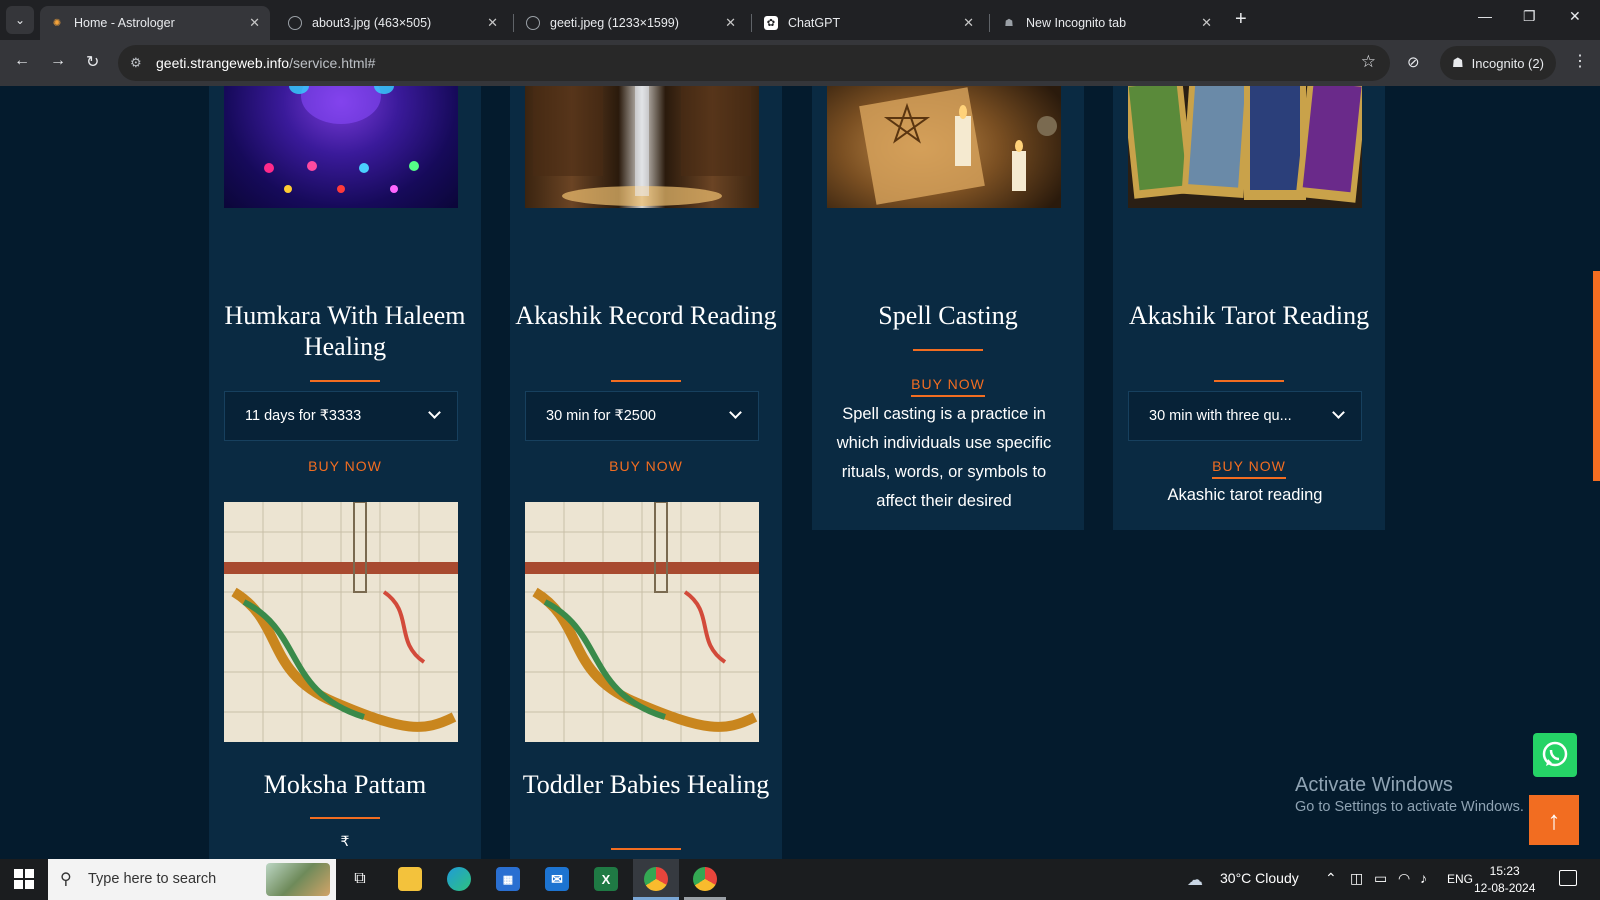 The width and height of the screenshot is (1600, 900). I want to click on tab-home-astrologer: ✺ Home - Astrologer ✕, so click(155, 23).